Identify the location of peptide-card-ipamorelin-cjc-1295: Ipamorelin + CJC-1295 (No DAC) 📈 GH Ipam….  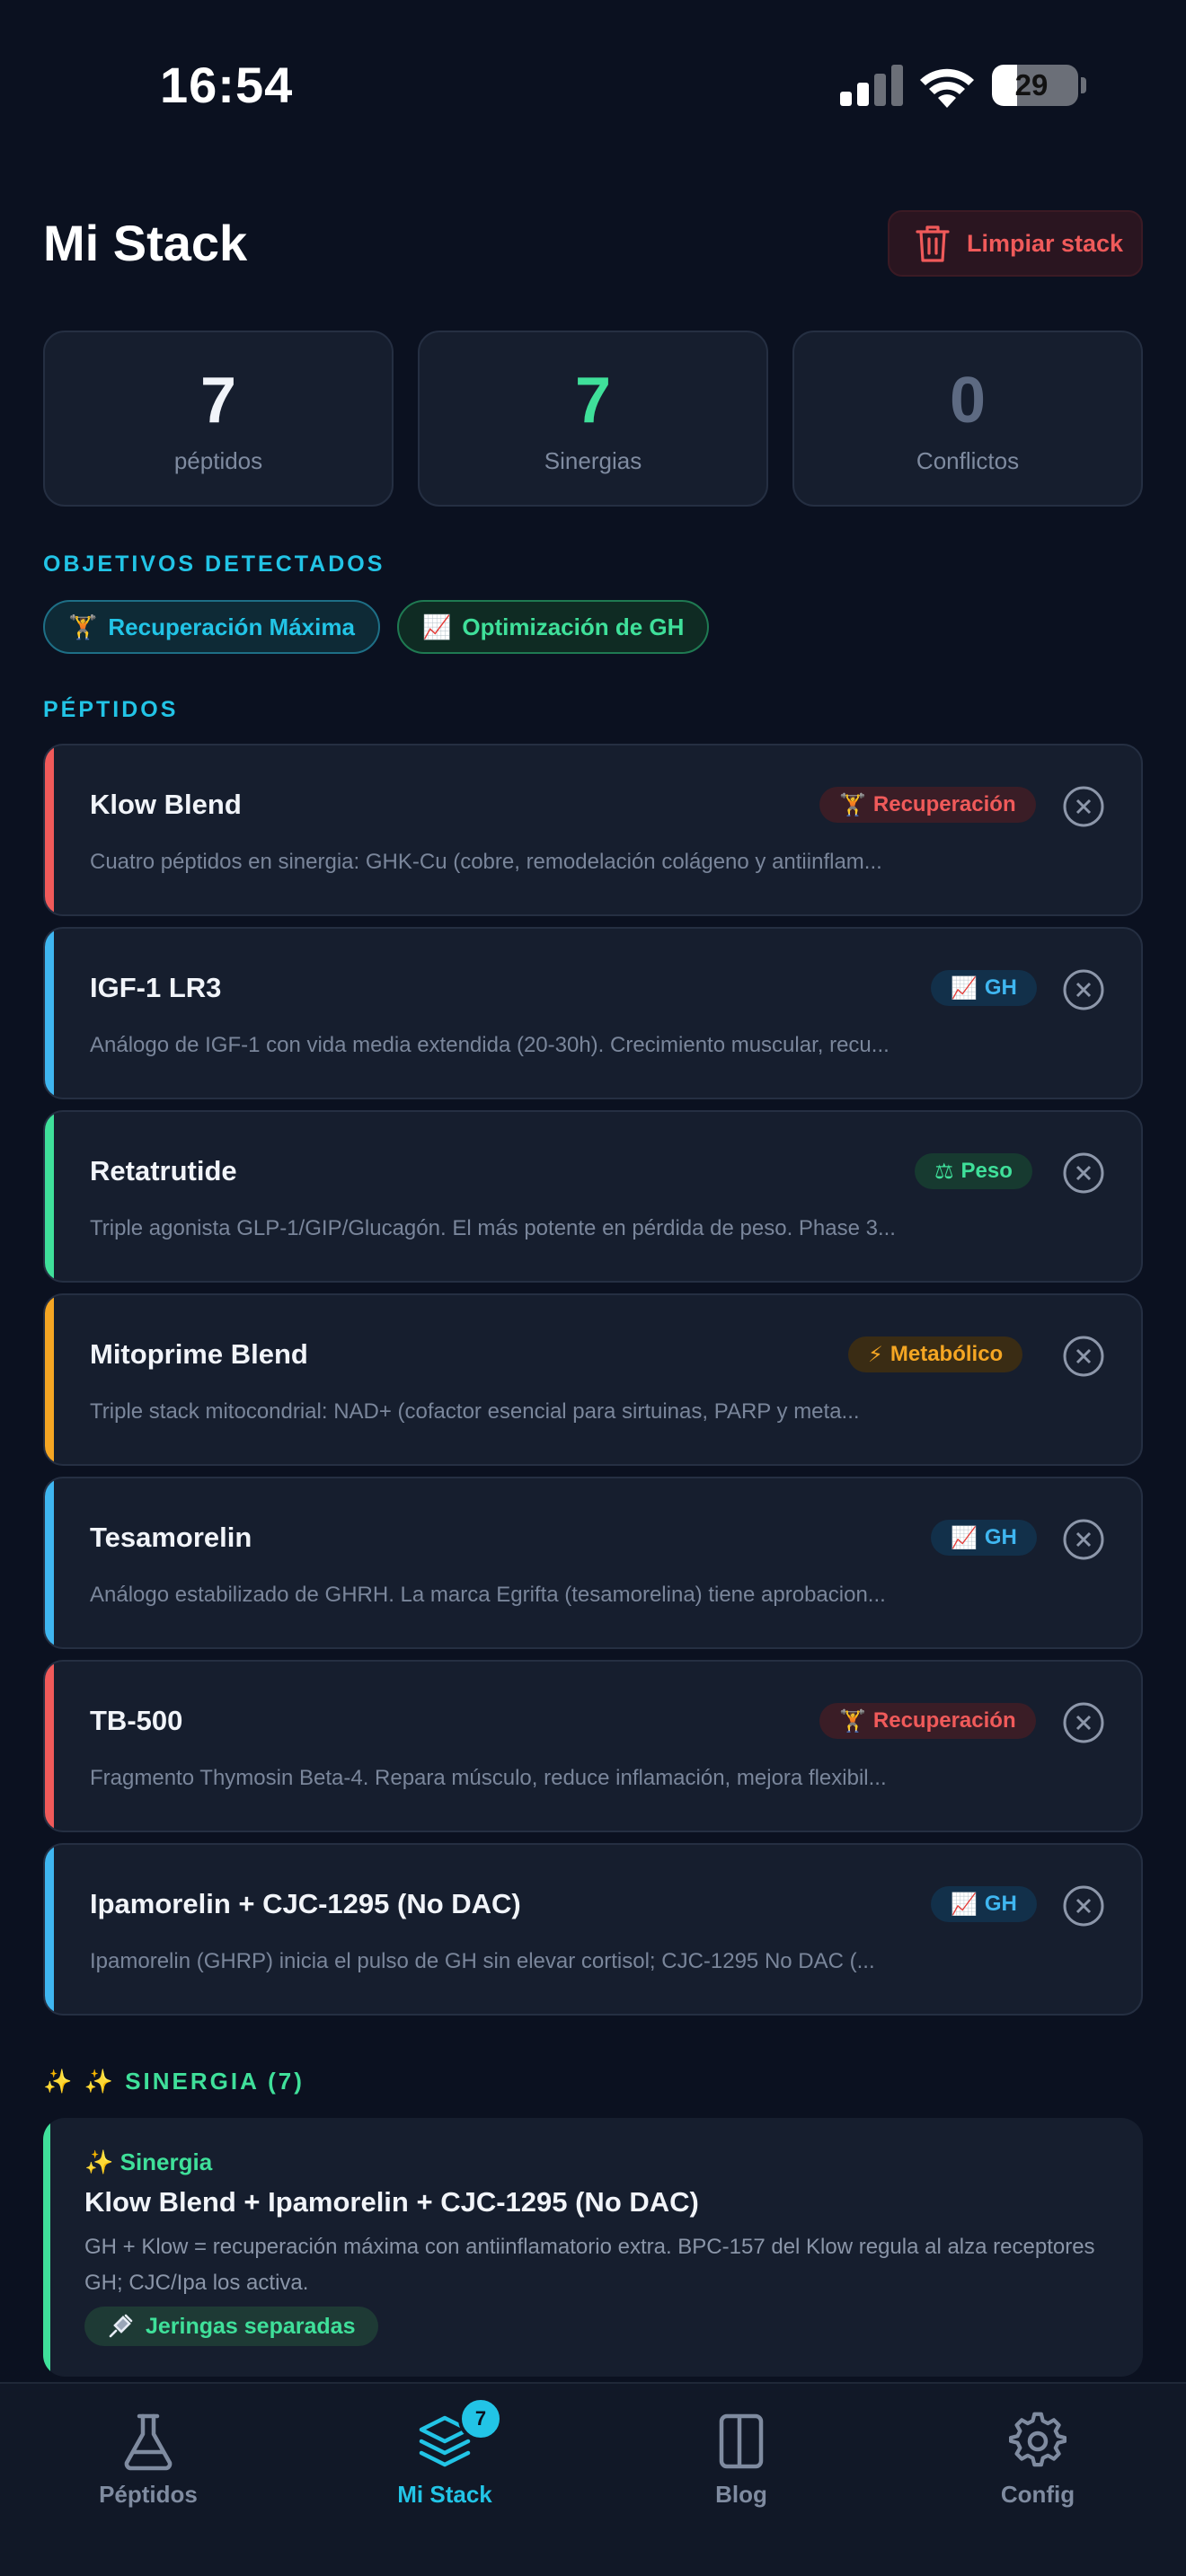
(593, 1929).